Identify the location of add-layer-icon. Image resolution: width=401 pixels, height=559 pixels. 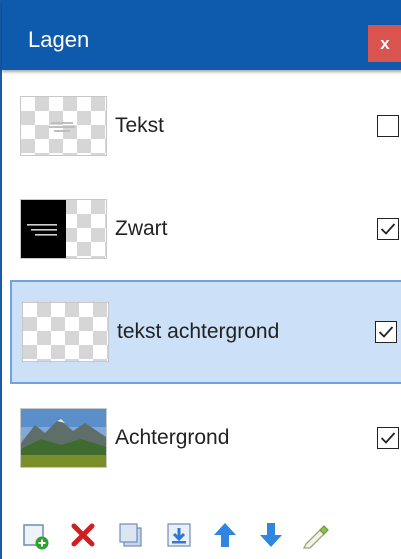
(35, 535).